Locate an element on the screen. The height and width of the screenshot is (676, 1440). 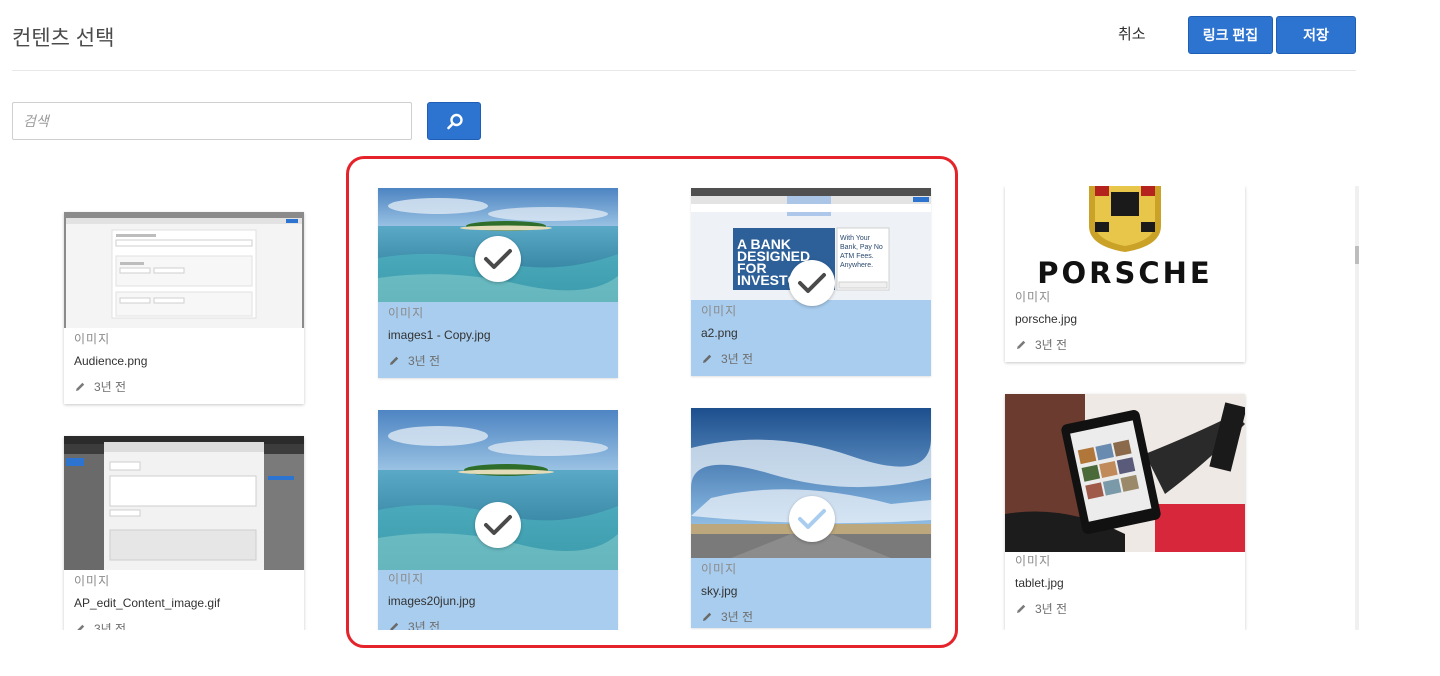
edit-link-button: 링크 편집 is located at coordinates (1230, 35).